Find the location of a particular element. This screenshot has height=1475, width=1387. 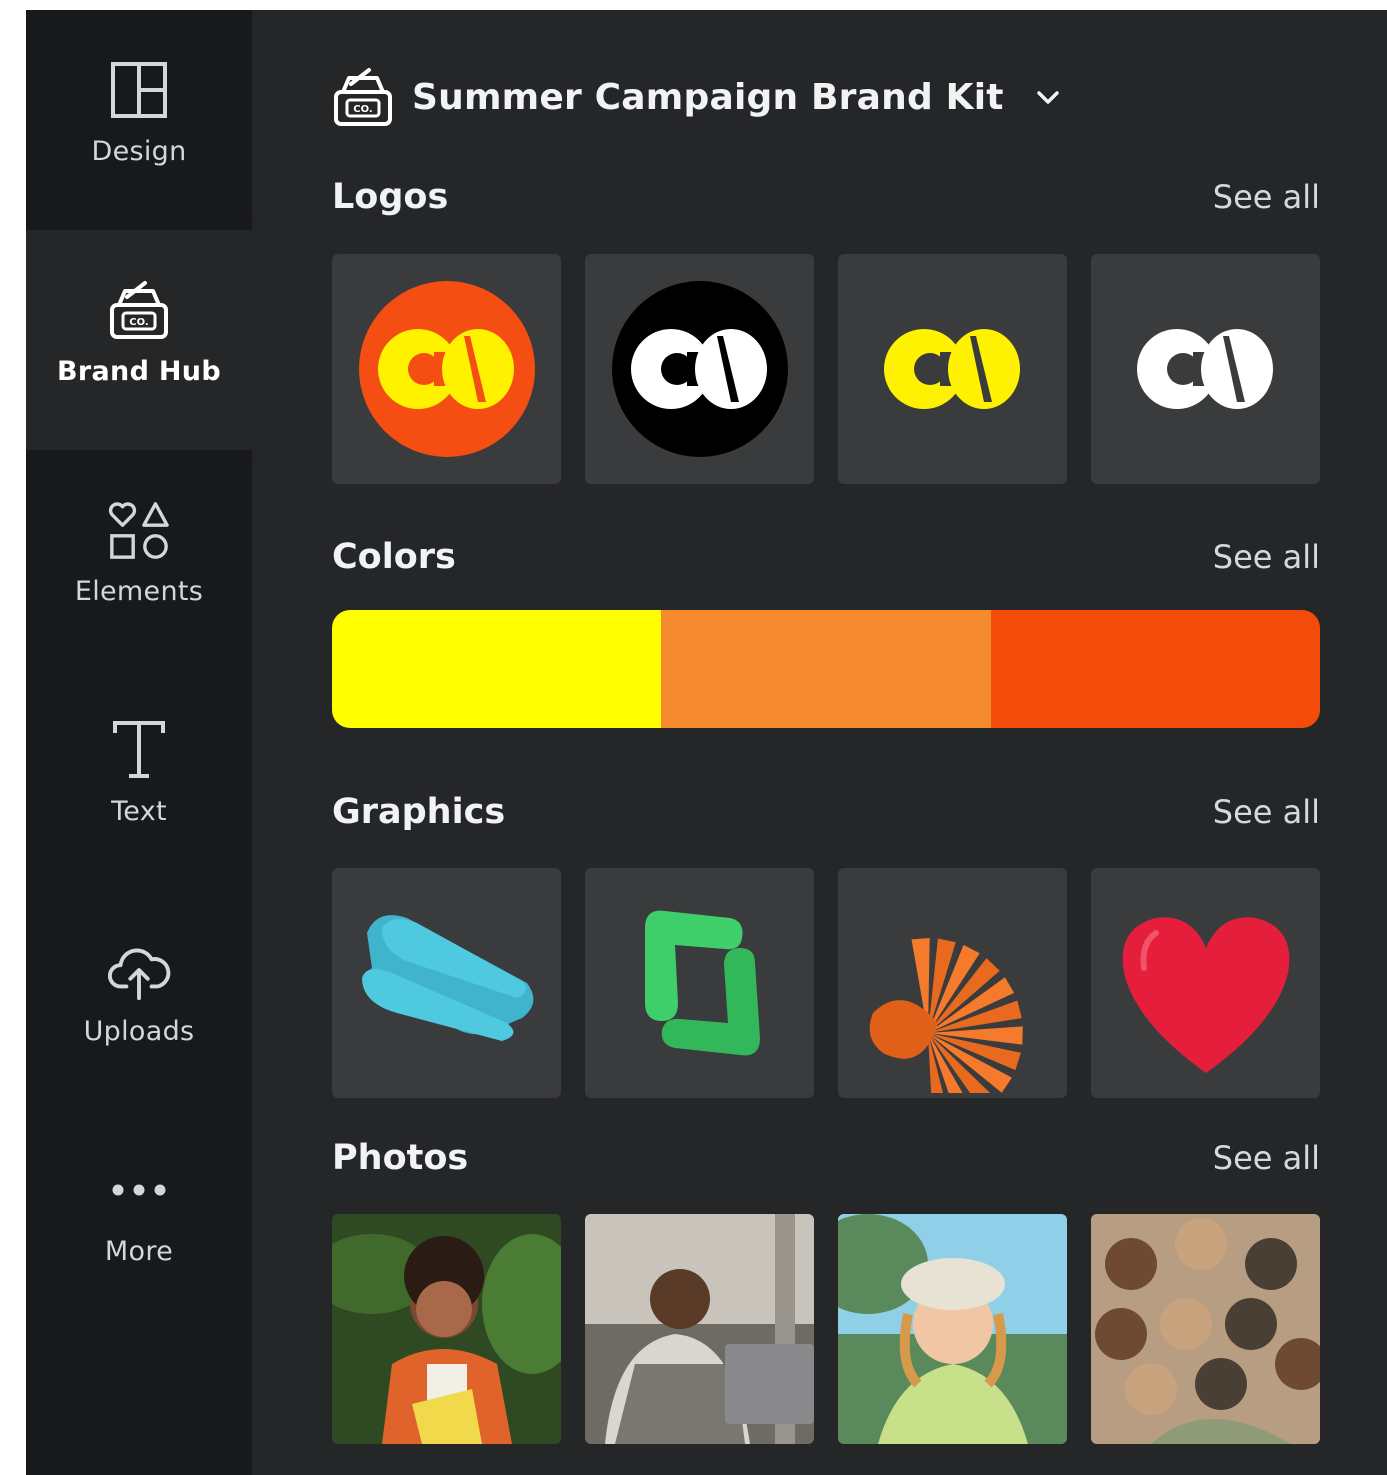

photos-section-header: Photos See all is located at coordinates (826, 1158).